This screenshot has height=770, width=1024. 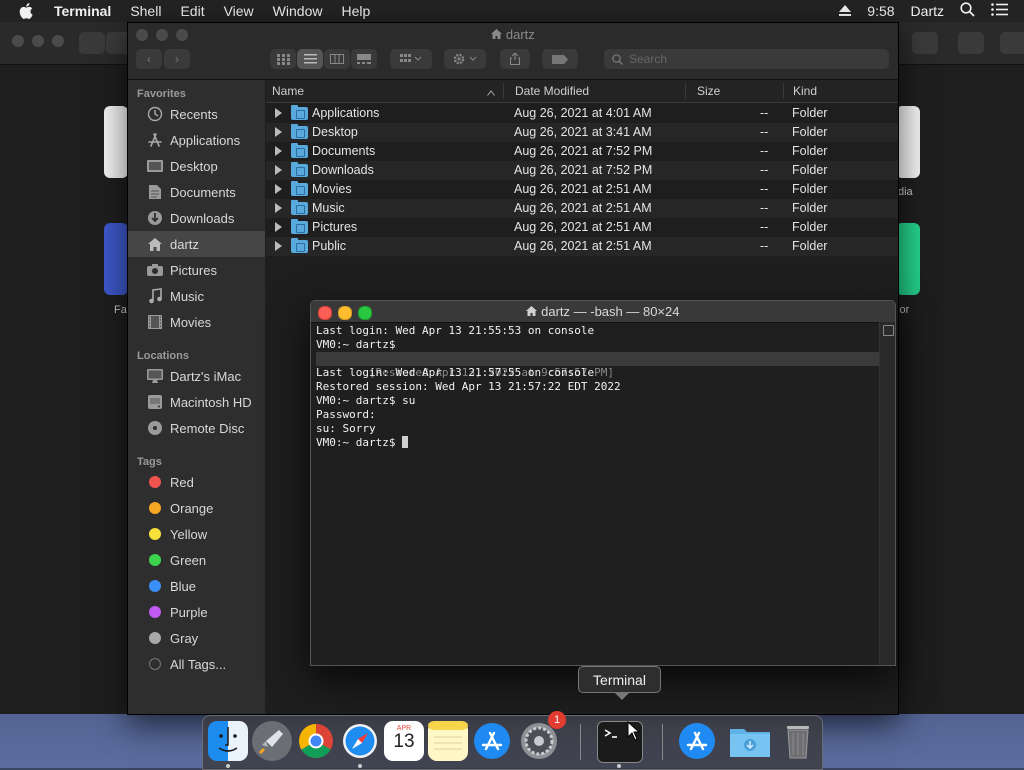 I want to click on sidebar-tag-gray: Gray, so click(x=196, y=638).